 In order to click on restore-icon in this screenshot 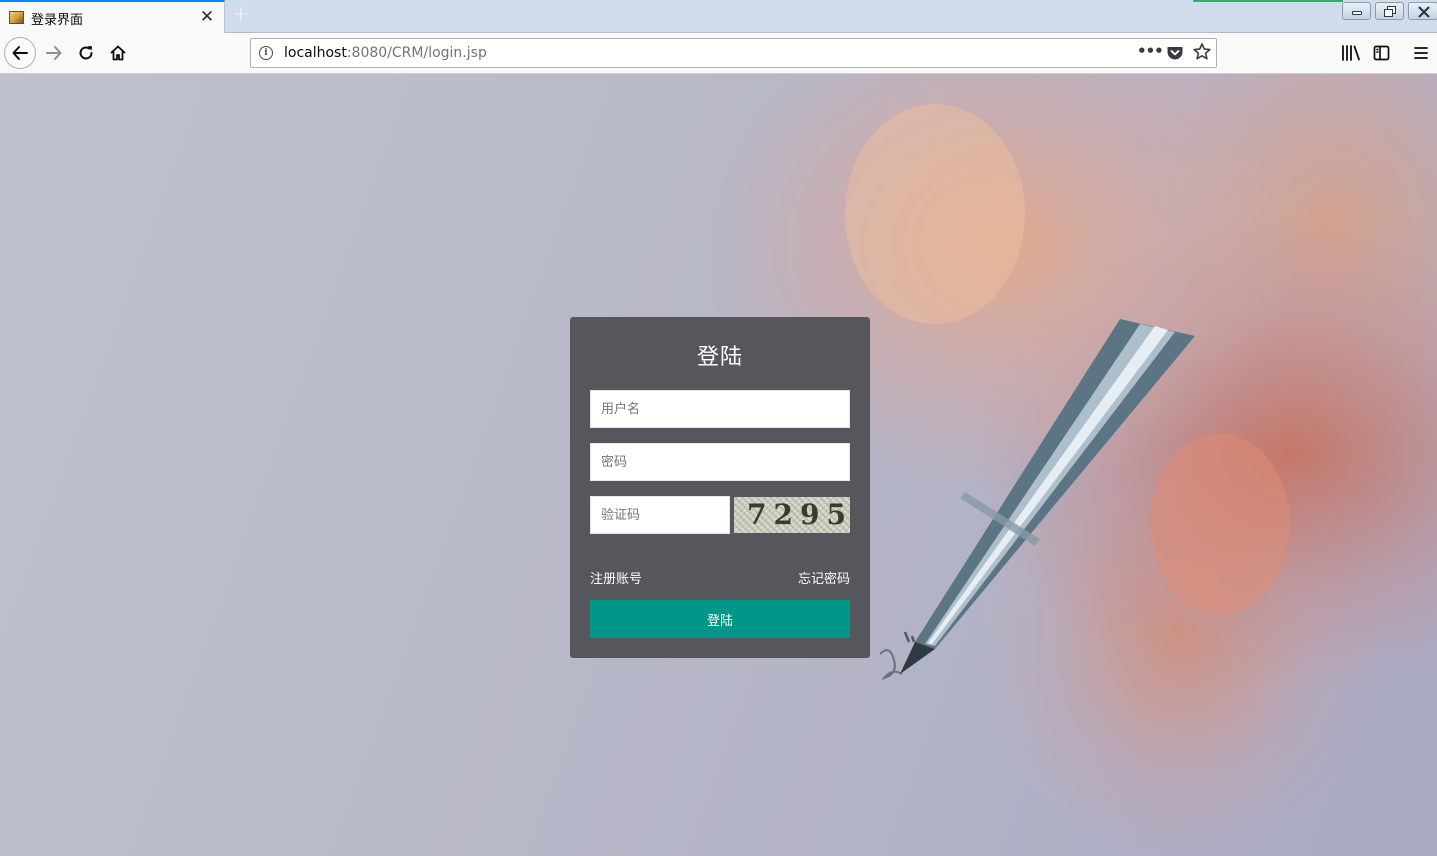, I will do `click(1388, 13)`.